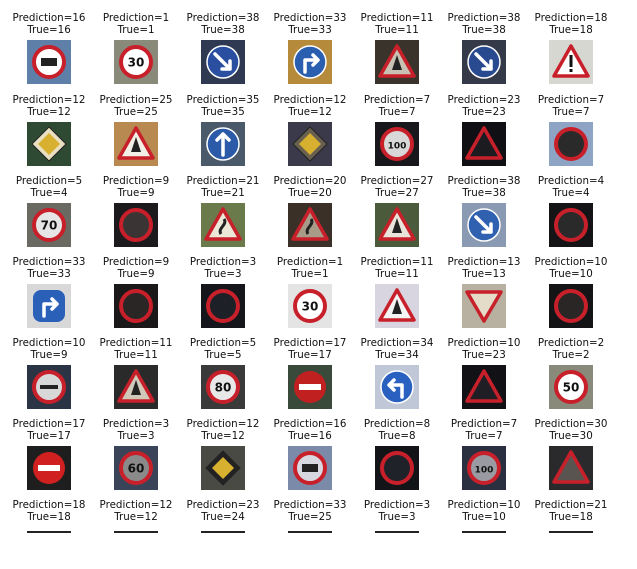 The height and width of the screenshot is (569, 637). Describe the element at coordinates (310, 424) in the screenshot. I see `prediction-label: Prediction=16` at that location.